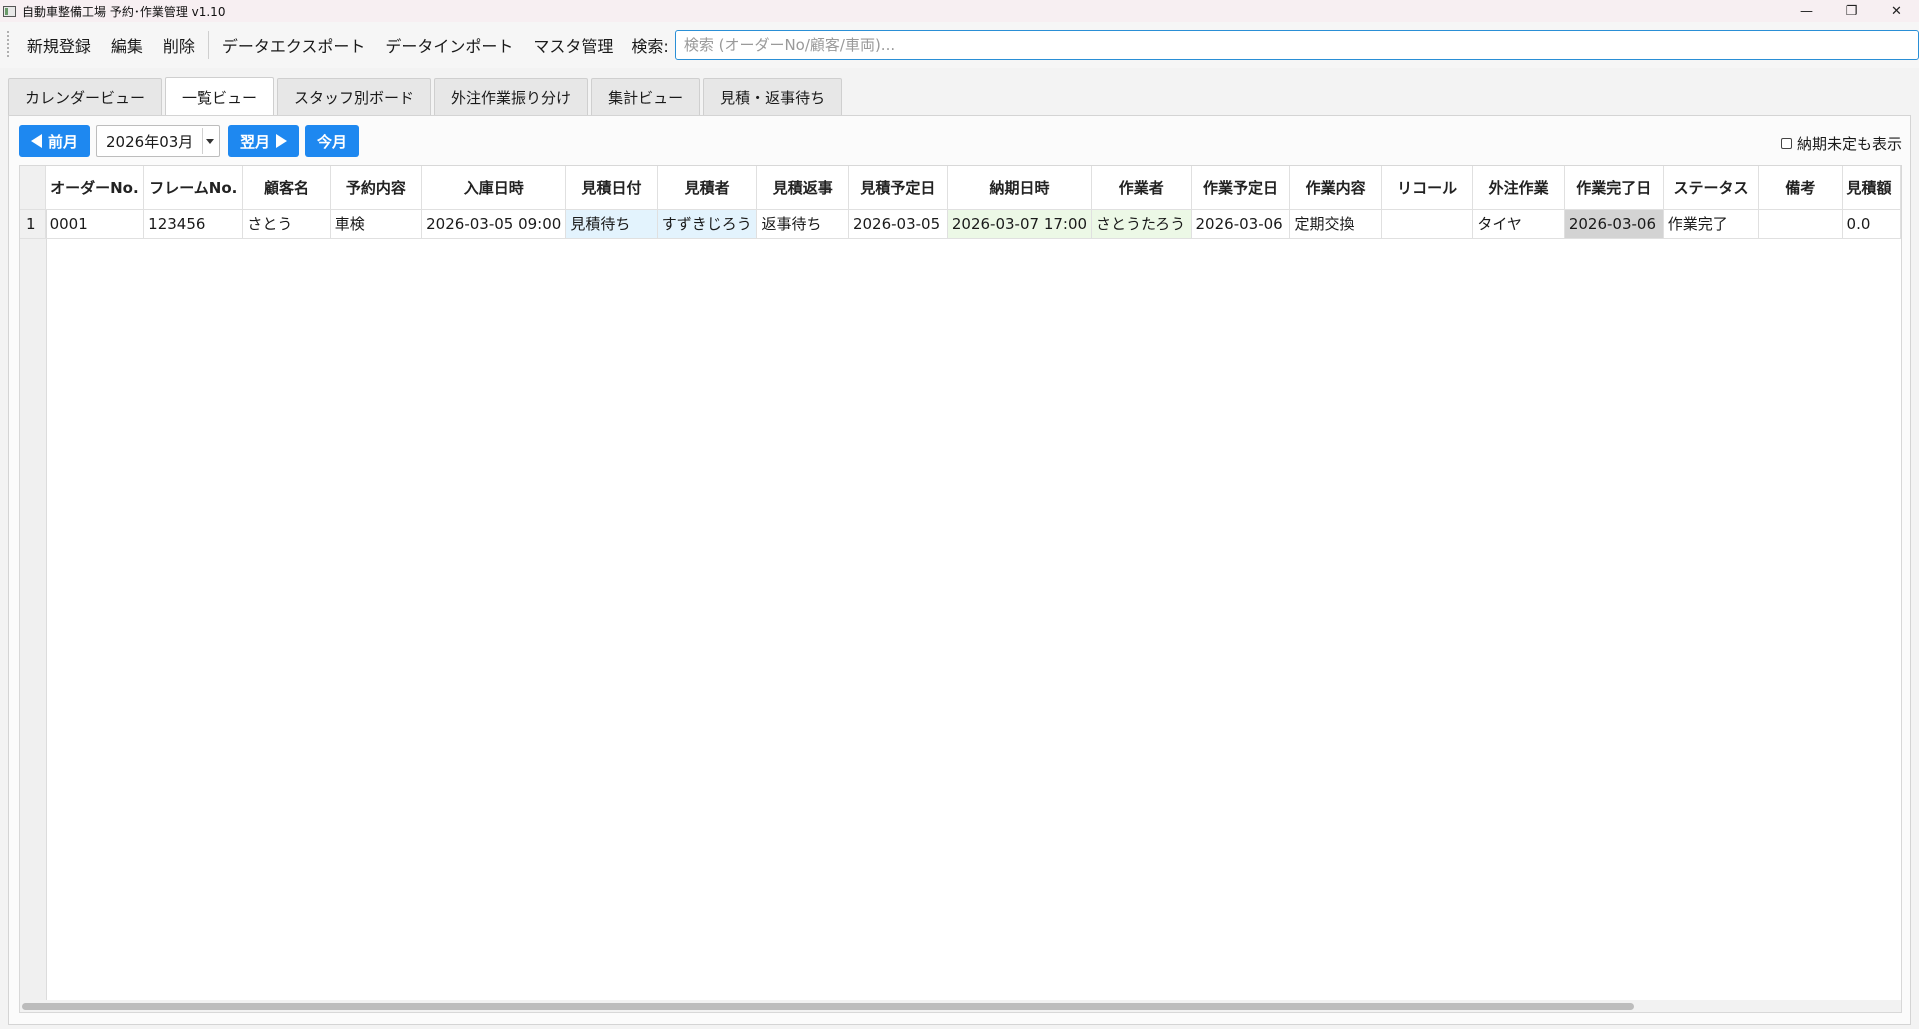  I want to click on next-month-button: 翌月, so click(264, 141).